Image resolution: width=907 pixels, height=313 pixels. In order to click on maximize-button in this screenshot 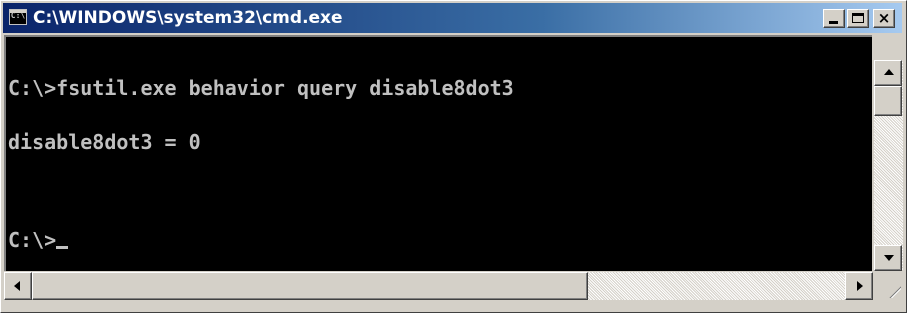, I will do `click(858, 18)`.